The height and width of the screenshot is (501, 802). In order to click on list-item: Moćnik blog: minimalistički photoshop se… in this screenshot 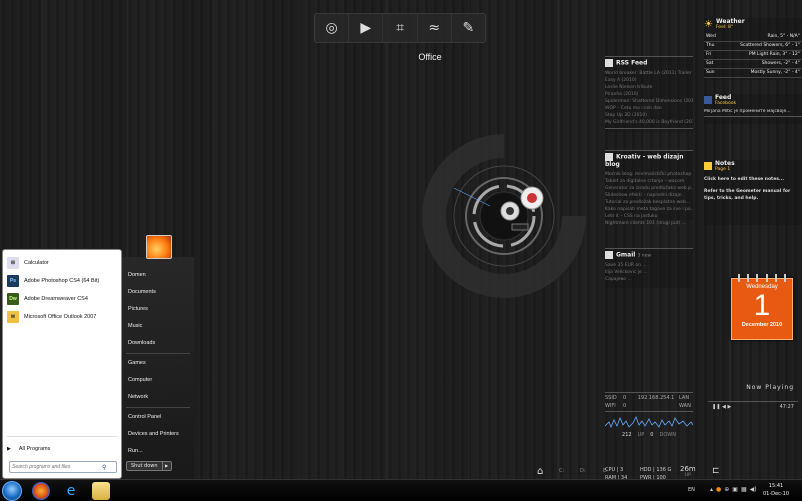, I will do `click(649, 174)`.